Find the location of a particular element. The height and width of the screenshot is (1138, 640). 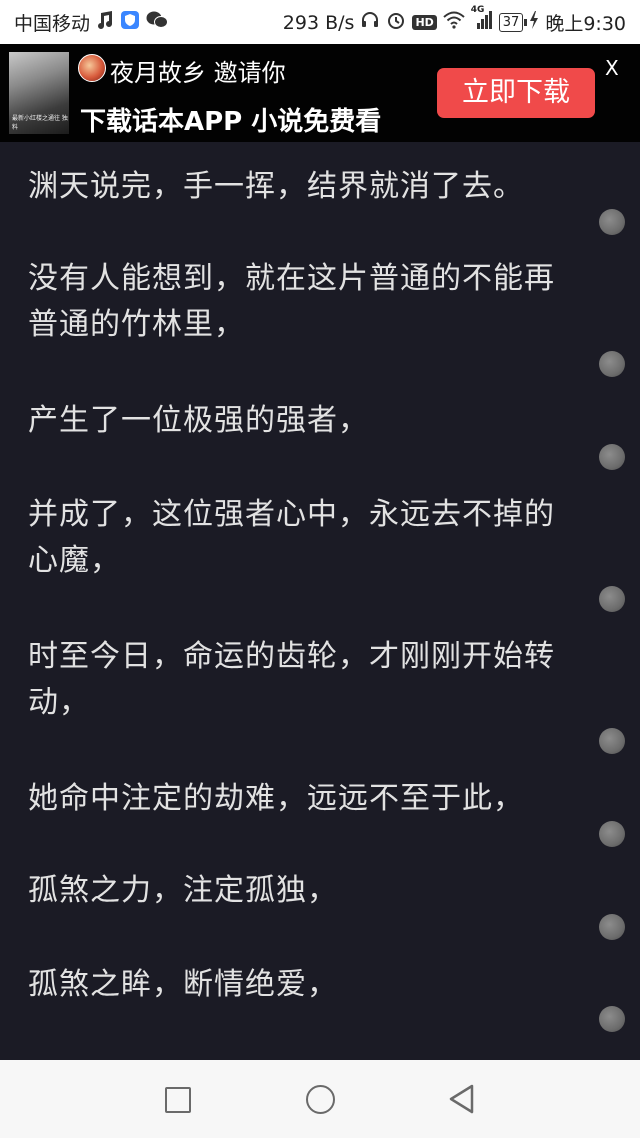

recent-apps-icon is located at coordinates (178, 1100).